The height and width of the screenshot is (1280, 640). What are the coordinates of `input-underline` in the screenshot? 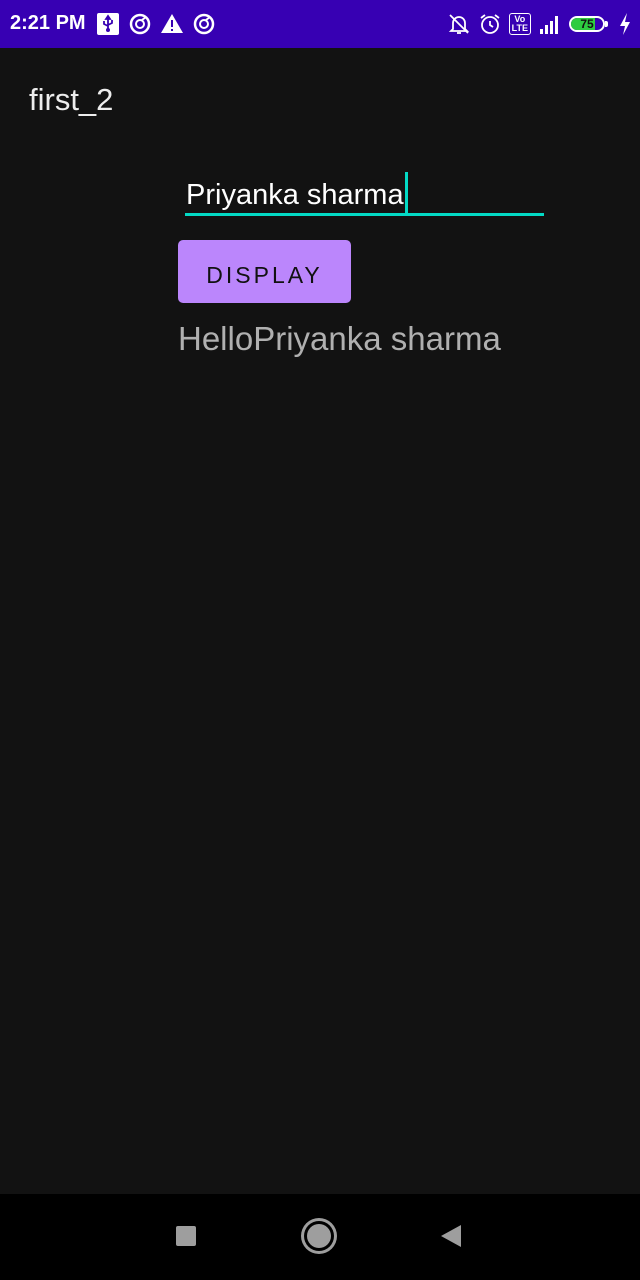 It's located at (364, 214).